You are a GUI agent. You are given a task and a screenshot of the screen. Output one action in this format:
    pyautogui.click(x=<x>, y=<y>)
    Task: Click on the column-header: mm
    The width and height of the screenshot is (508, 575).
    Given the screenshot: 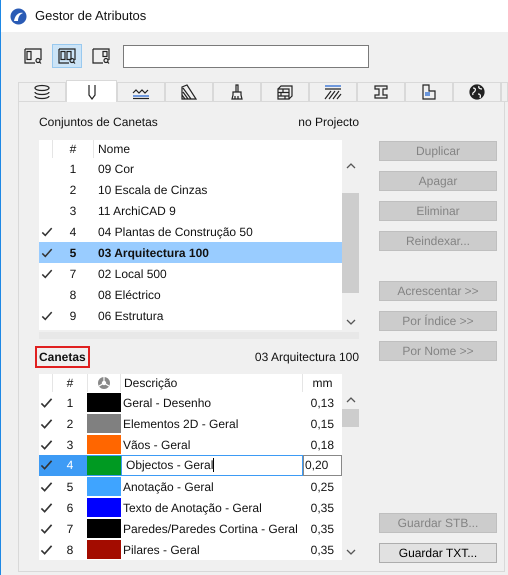 What is the action you would take?
    pyautogui.click(x=322, y=383)
    